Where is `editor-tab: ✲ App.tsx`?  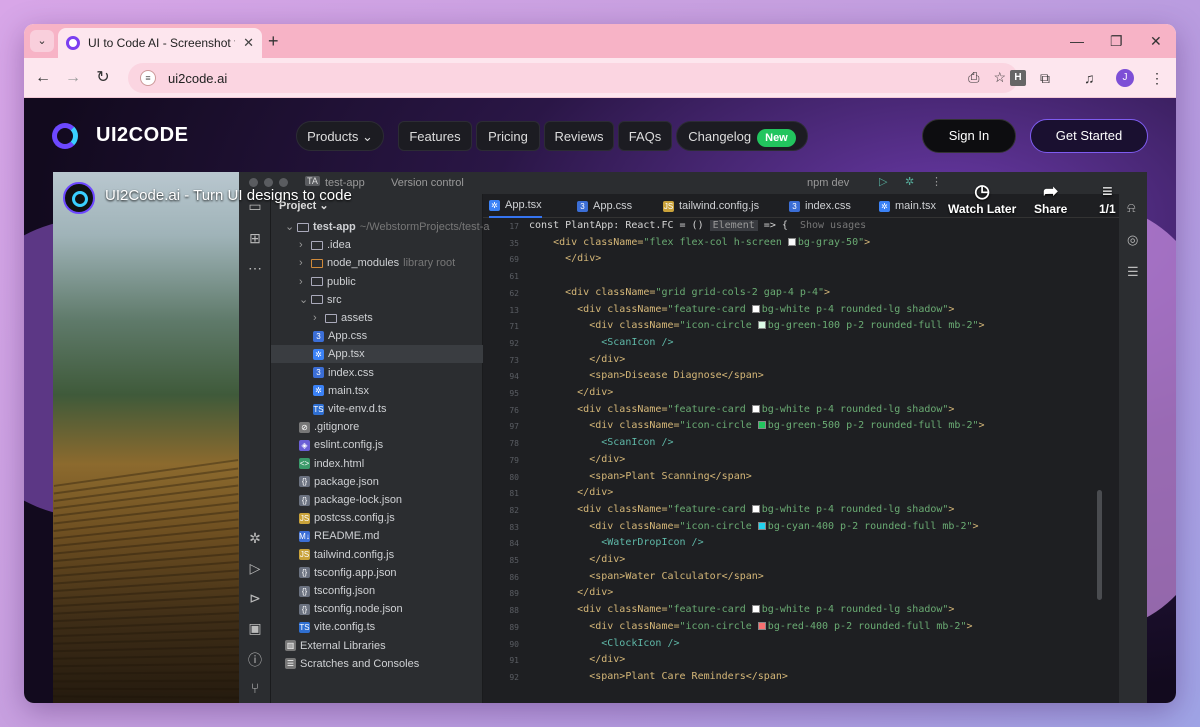
editor-tab: ✲ App.tsx is located at coordinates (515, 206).